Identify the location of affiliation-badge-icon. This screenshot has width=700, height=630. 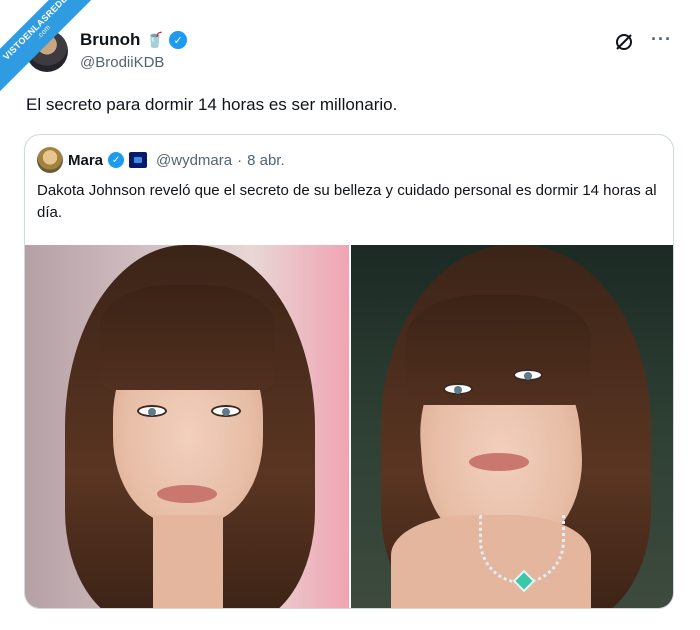
(138, 160).